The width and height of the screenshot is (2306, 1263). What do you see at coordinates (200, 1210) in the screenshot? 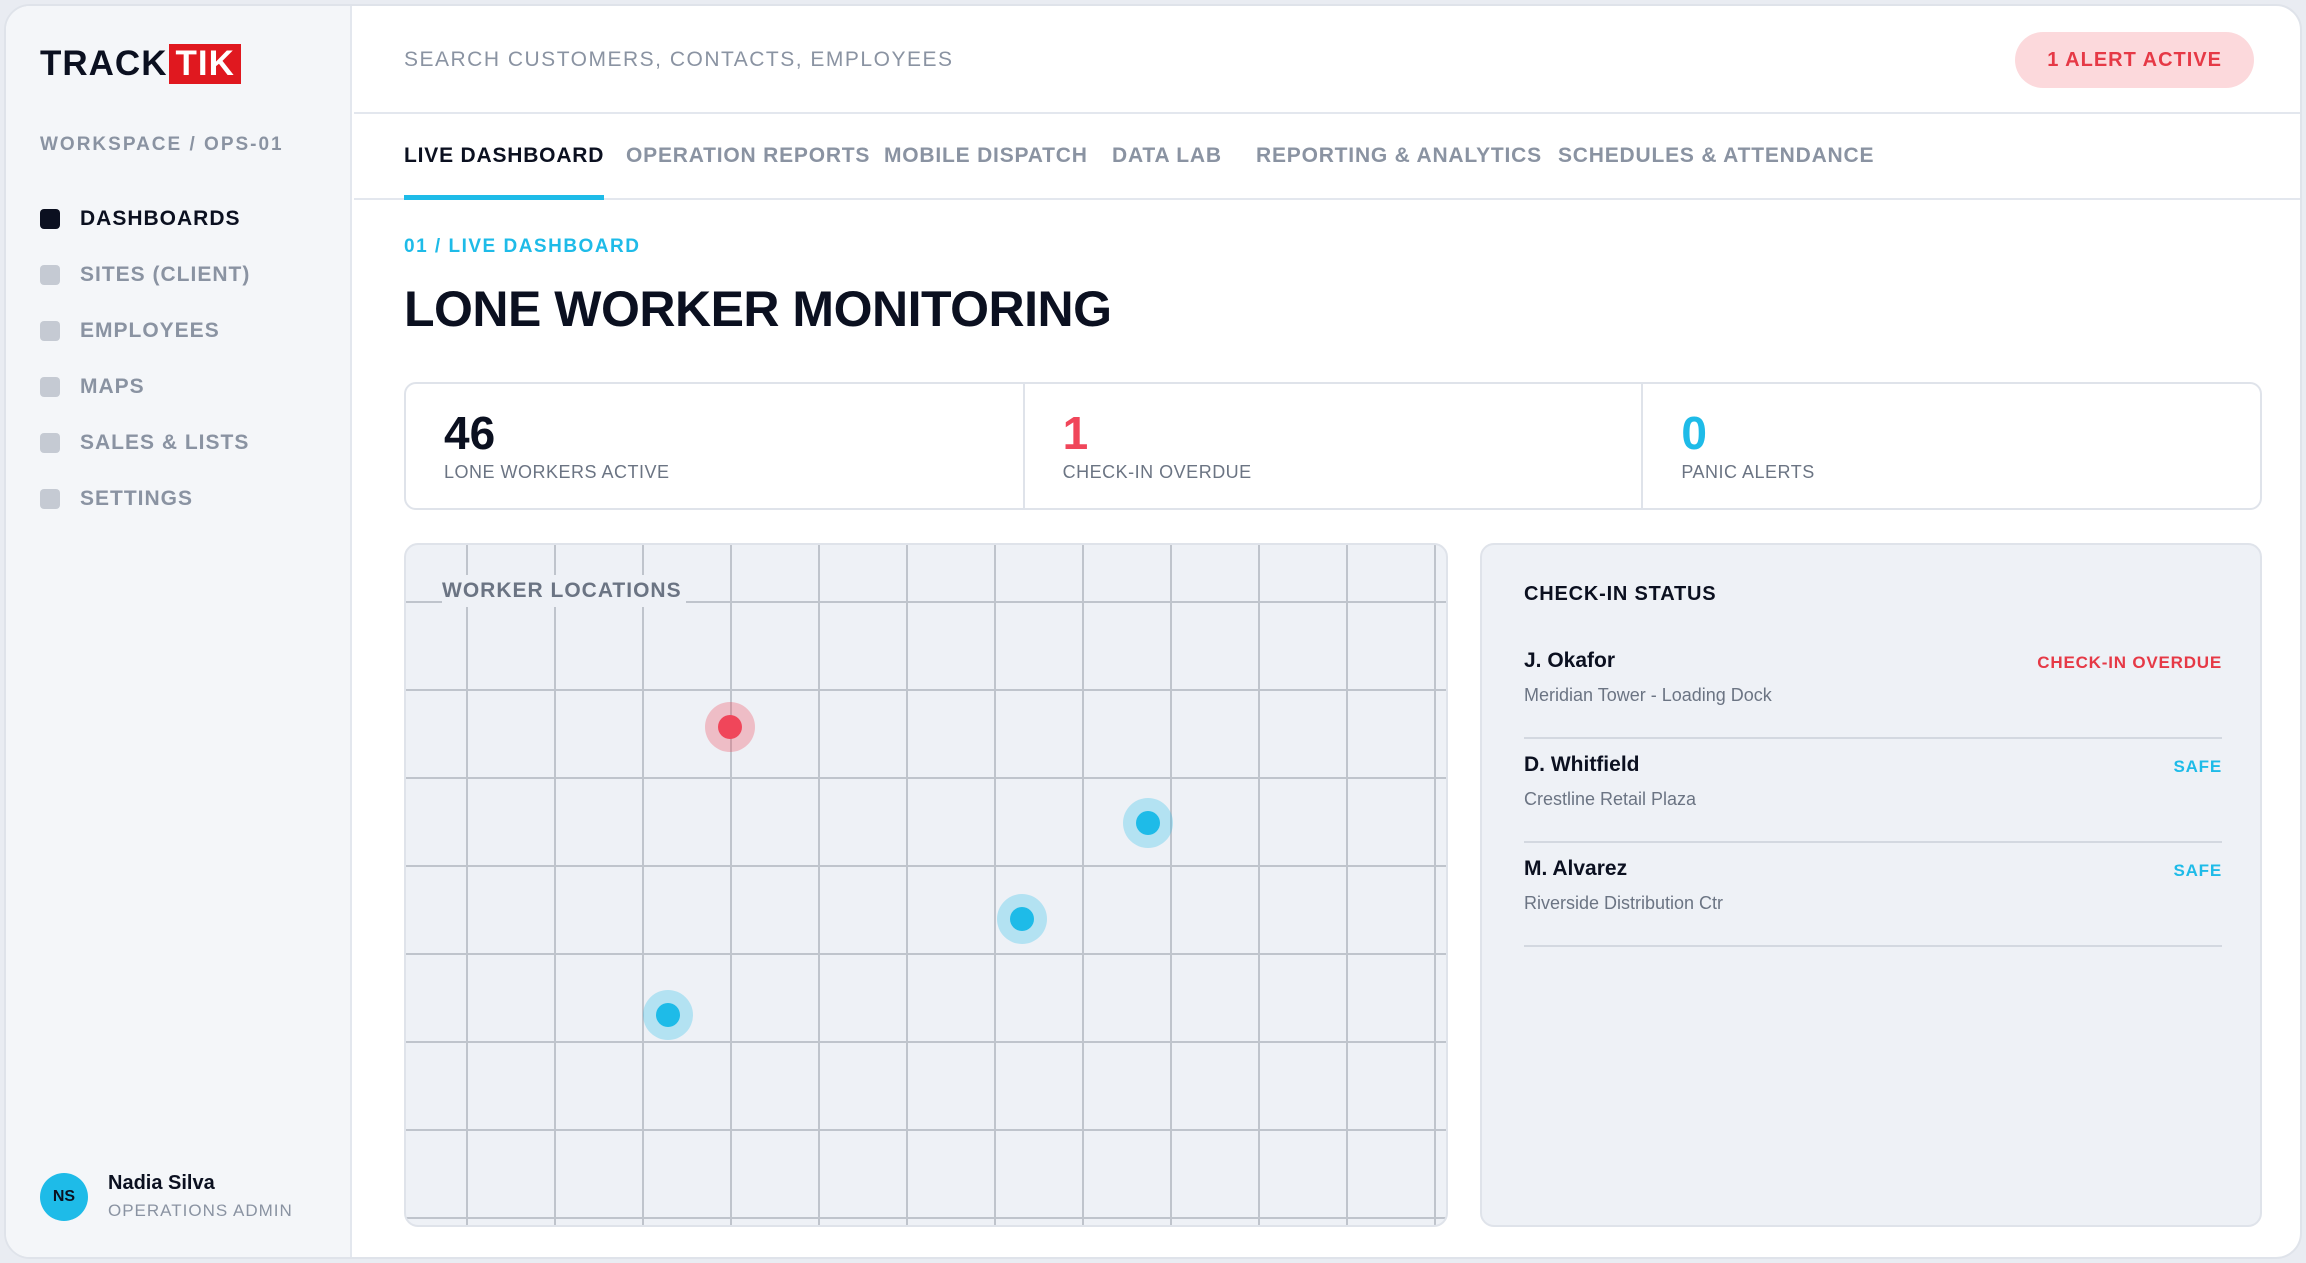
I see `user-role: OPERATIONS ADMIN` at bounding box center [200, 1210].